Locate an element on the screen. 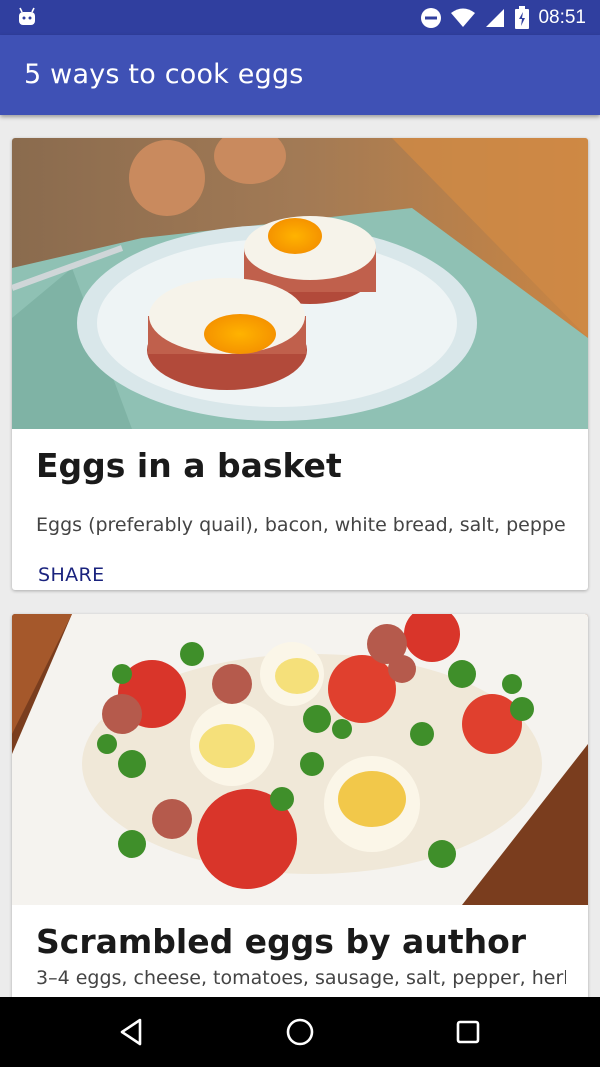 The height and width of the screenshot is (1067, 600). do-not-disturb-icon is located at coordinates (431, 17).